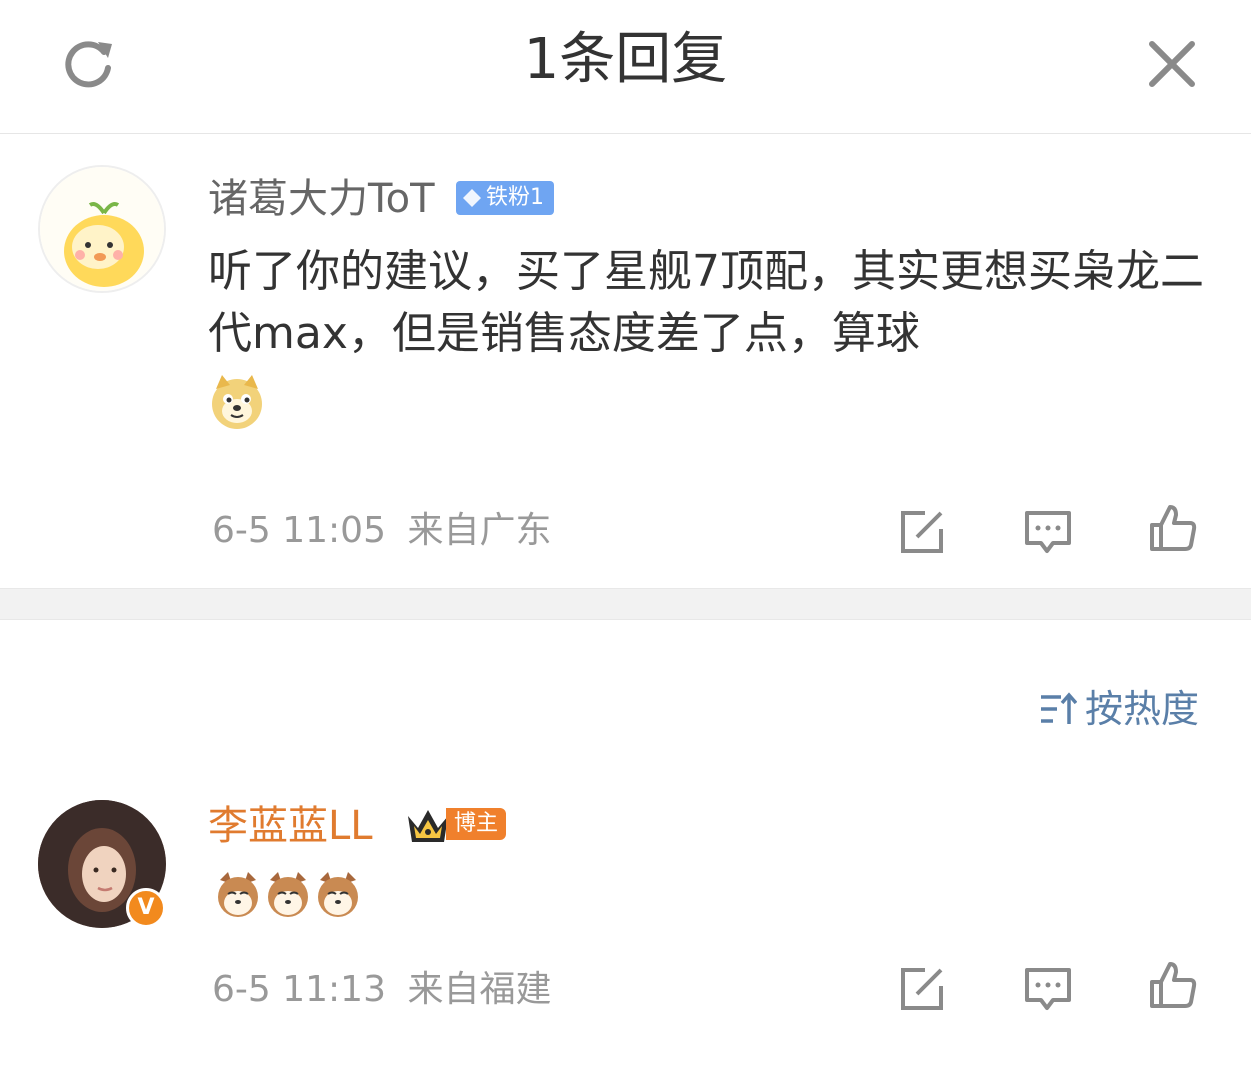  Describe the element at coordinates (299, 530) in the screenshot. I see `timestamp: 6-5 11:05` at that location.